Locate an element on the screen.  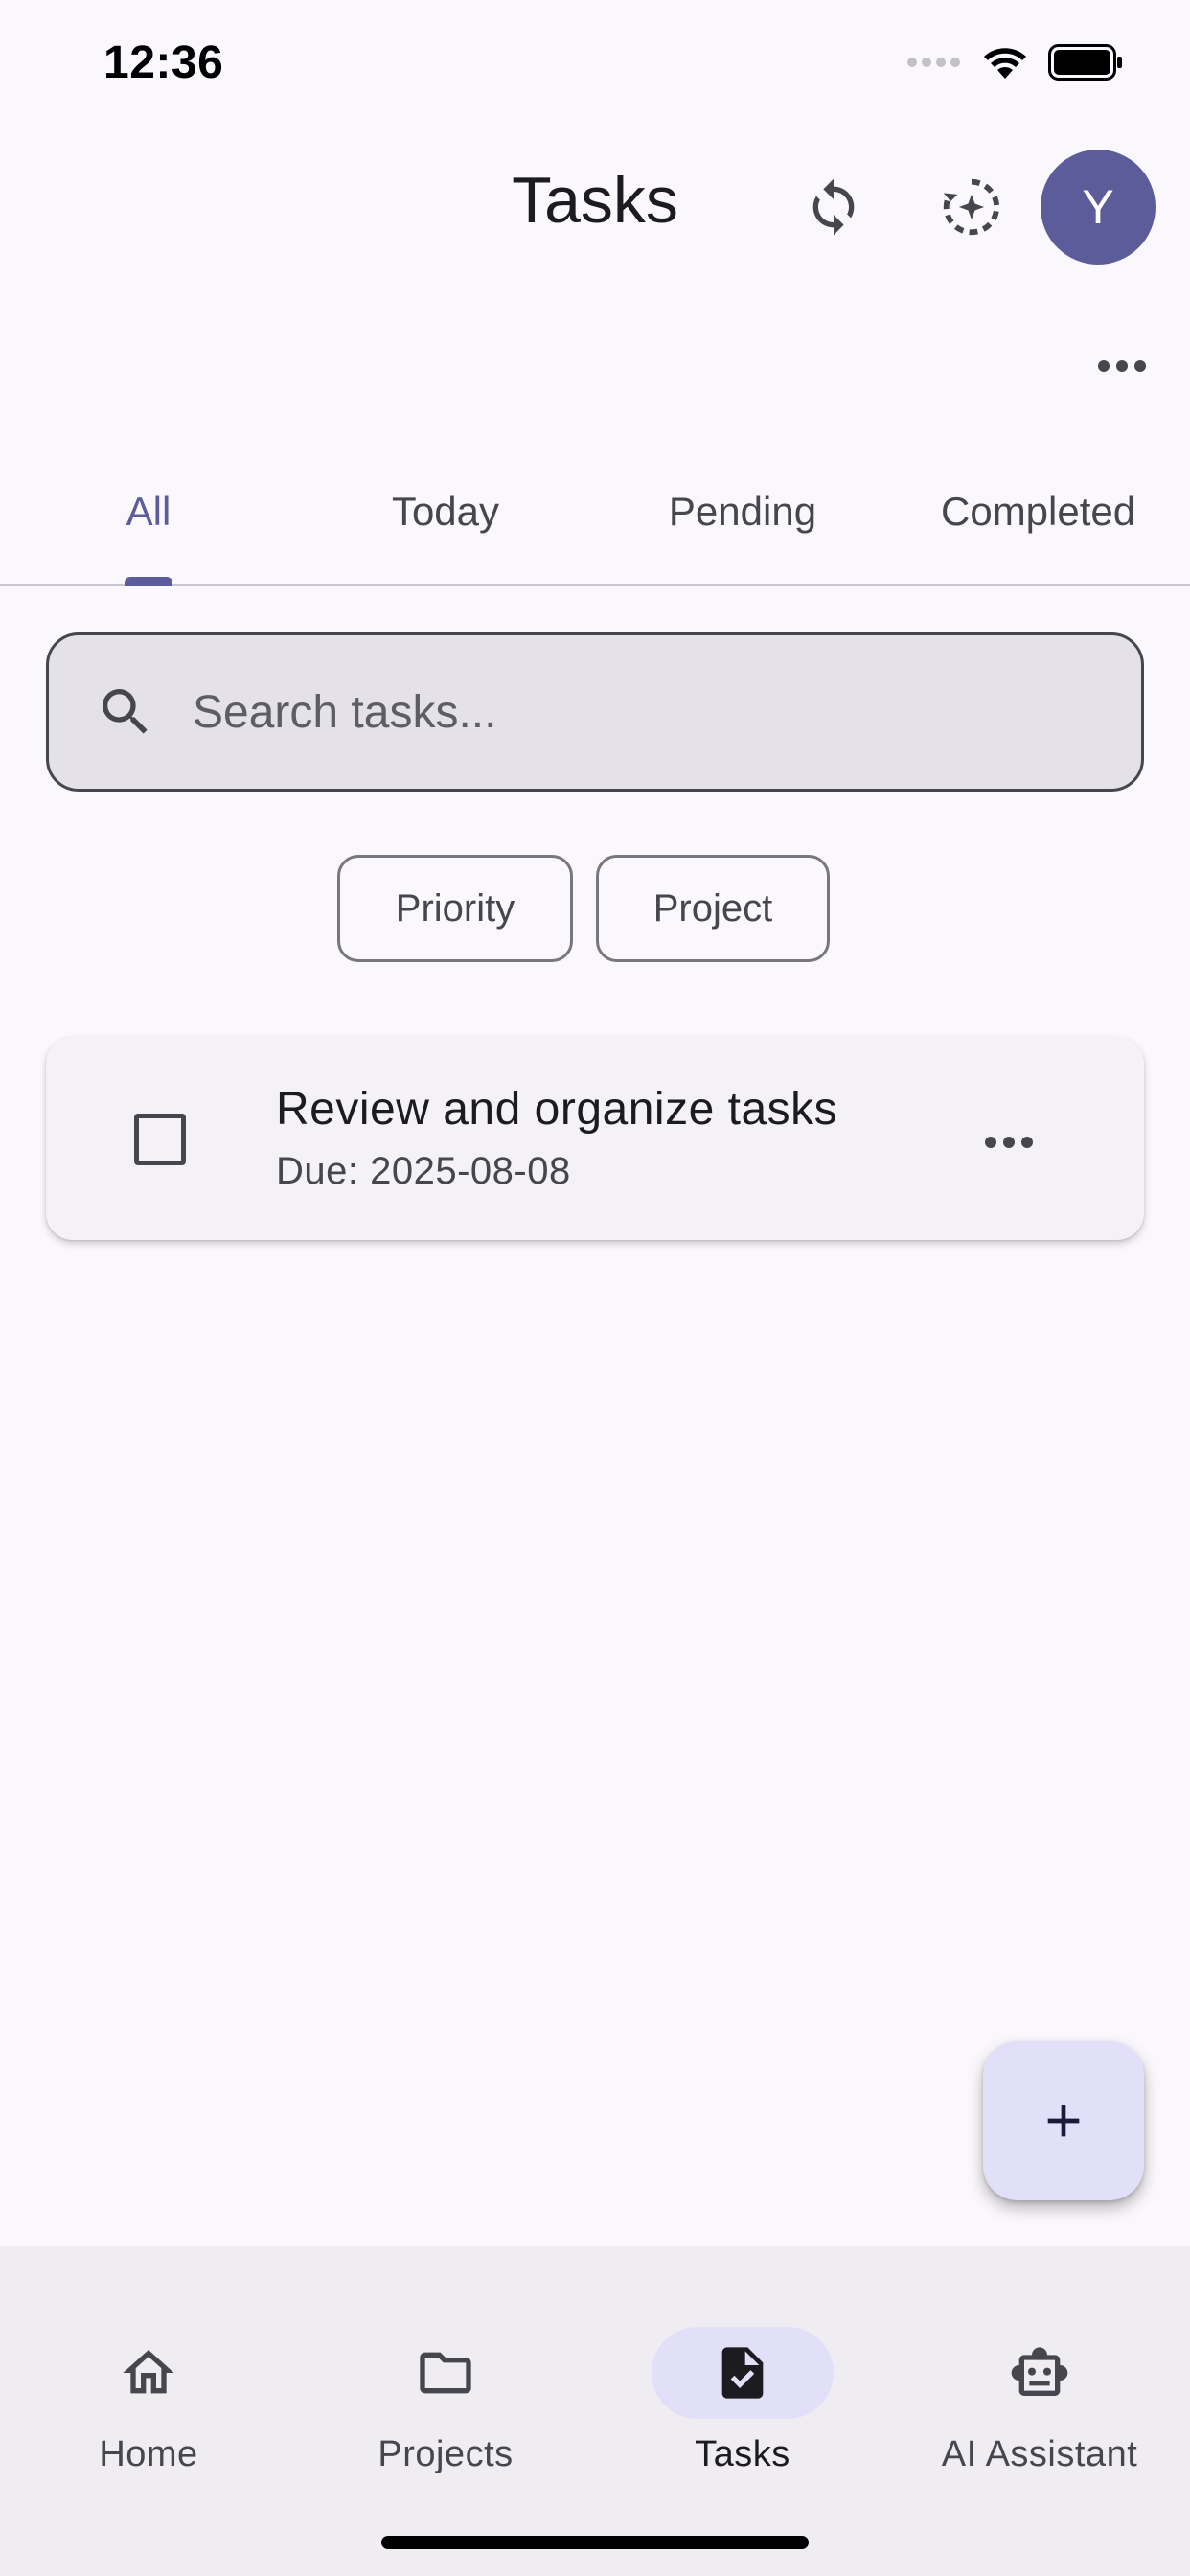
task-title: Review and organize tasks is located at coordinates (557, 1109).